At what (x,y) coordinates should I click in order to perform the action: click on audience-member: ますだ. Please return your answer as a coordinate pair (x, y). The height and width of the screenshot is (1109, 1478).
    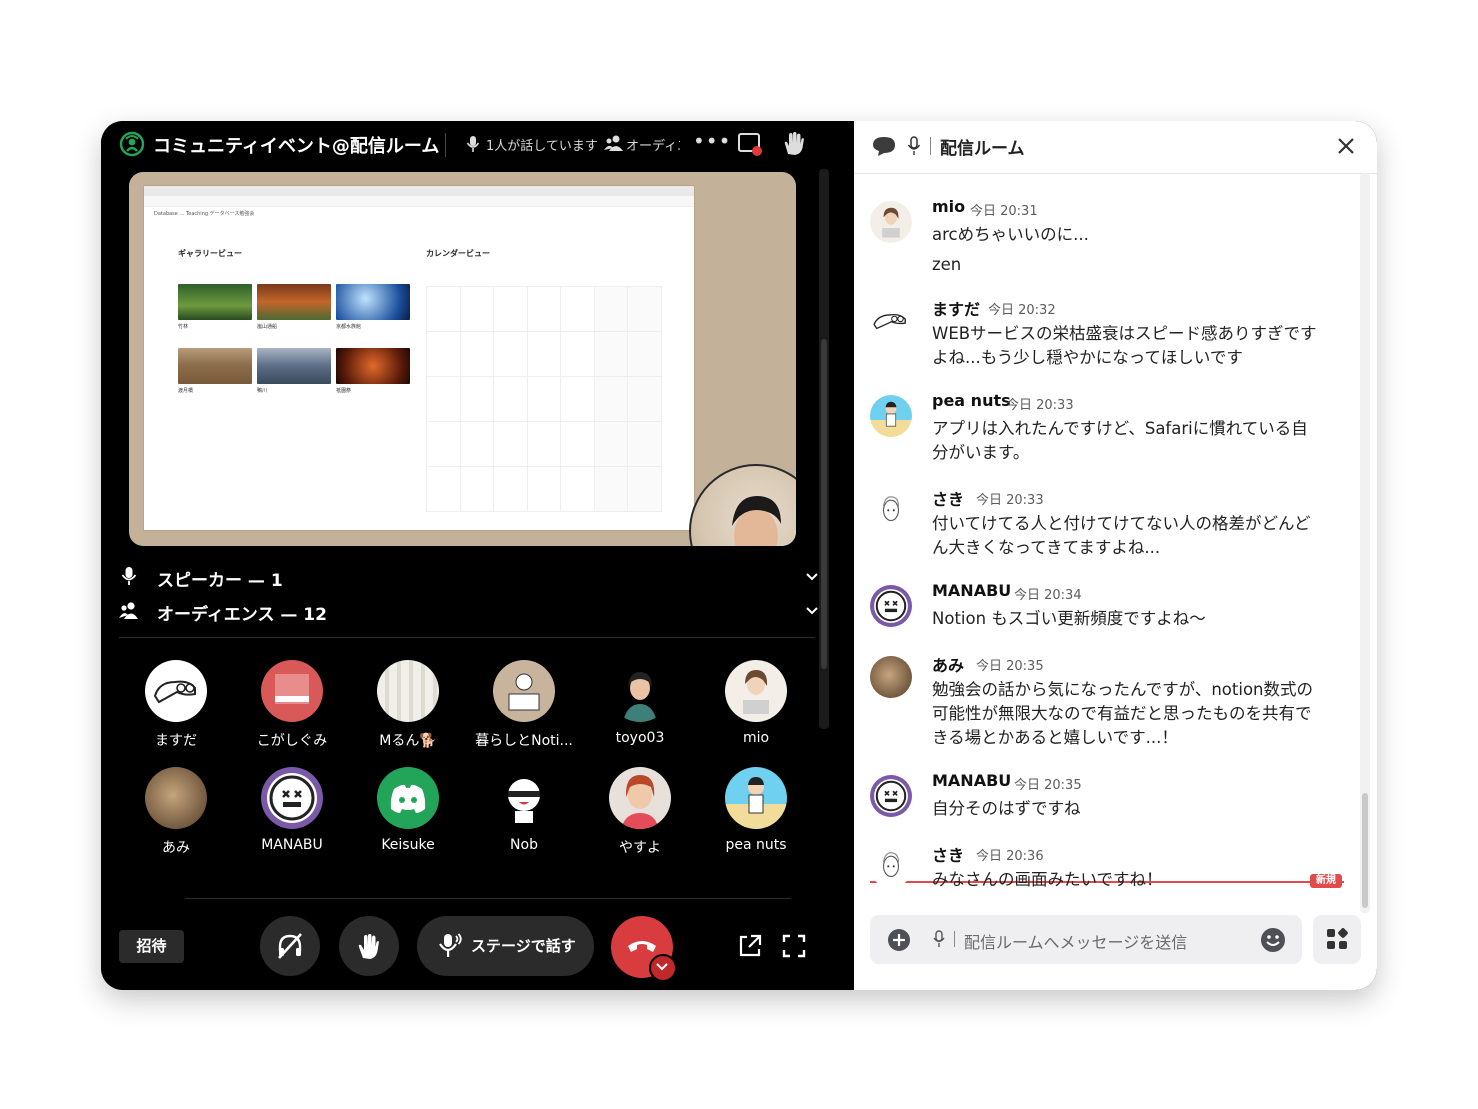
    Looking at the image, I should click on (176, 705).